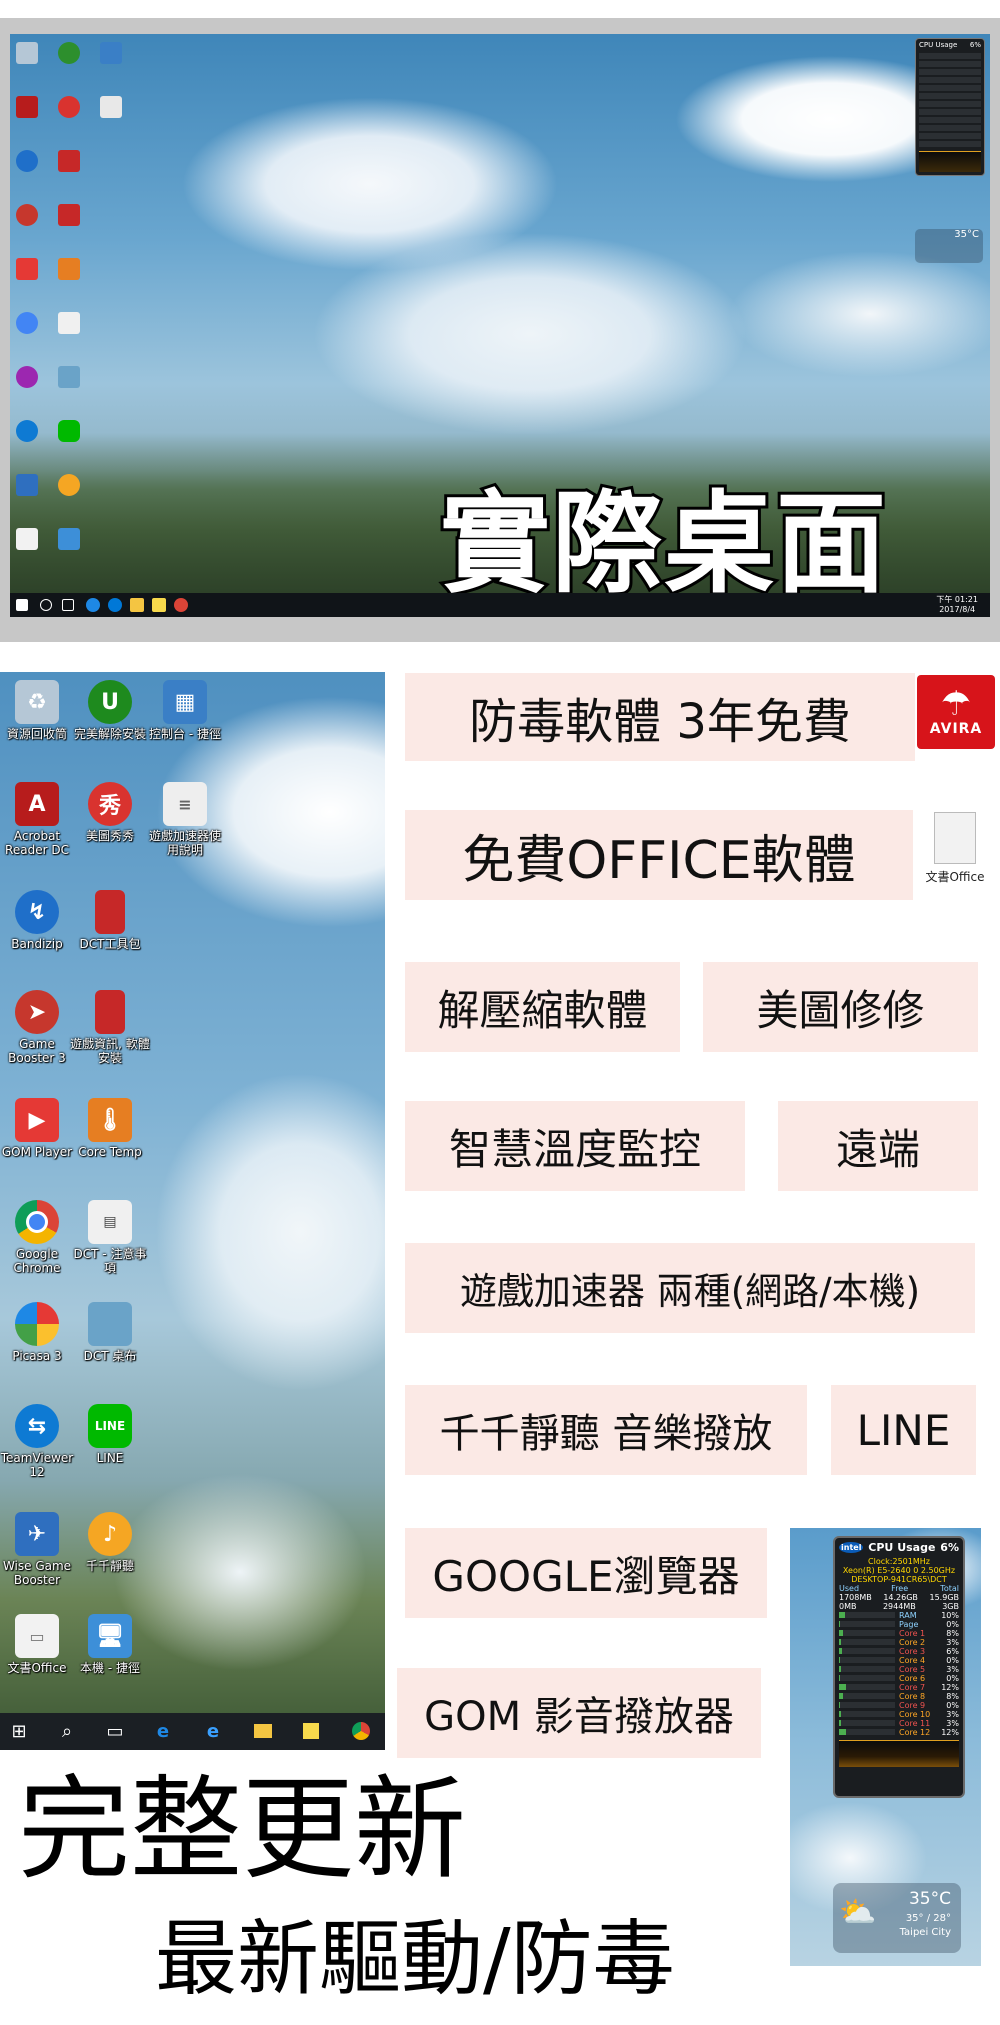 This screenshot has width=1000, height=2025. I want to click on clock-date: 2017/8/4, so click(957, 609).